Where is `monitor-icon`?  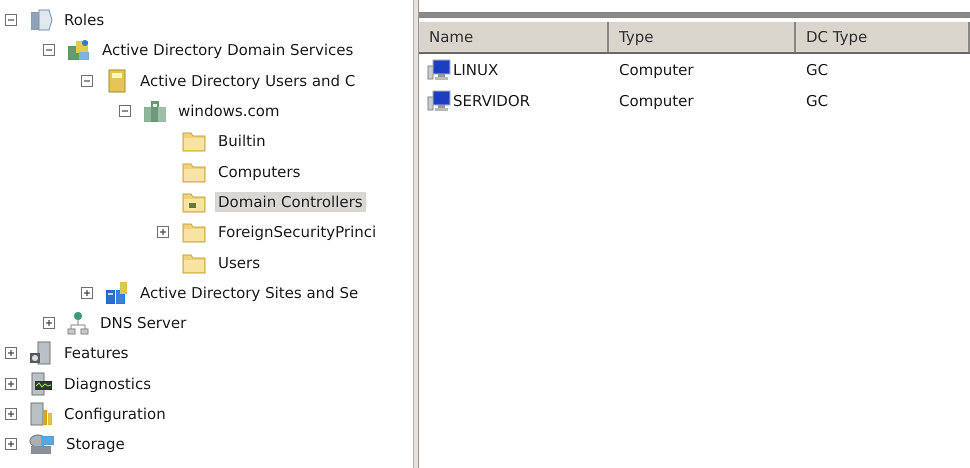
monitor-icon is located at coordinates (41, 384).